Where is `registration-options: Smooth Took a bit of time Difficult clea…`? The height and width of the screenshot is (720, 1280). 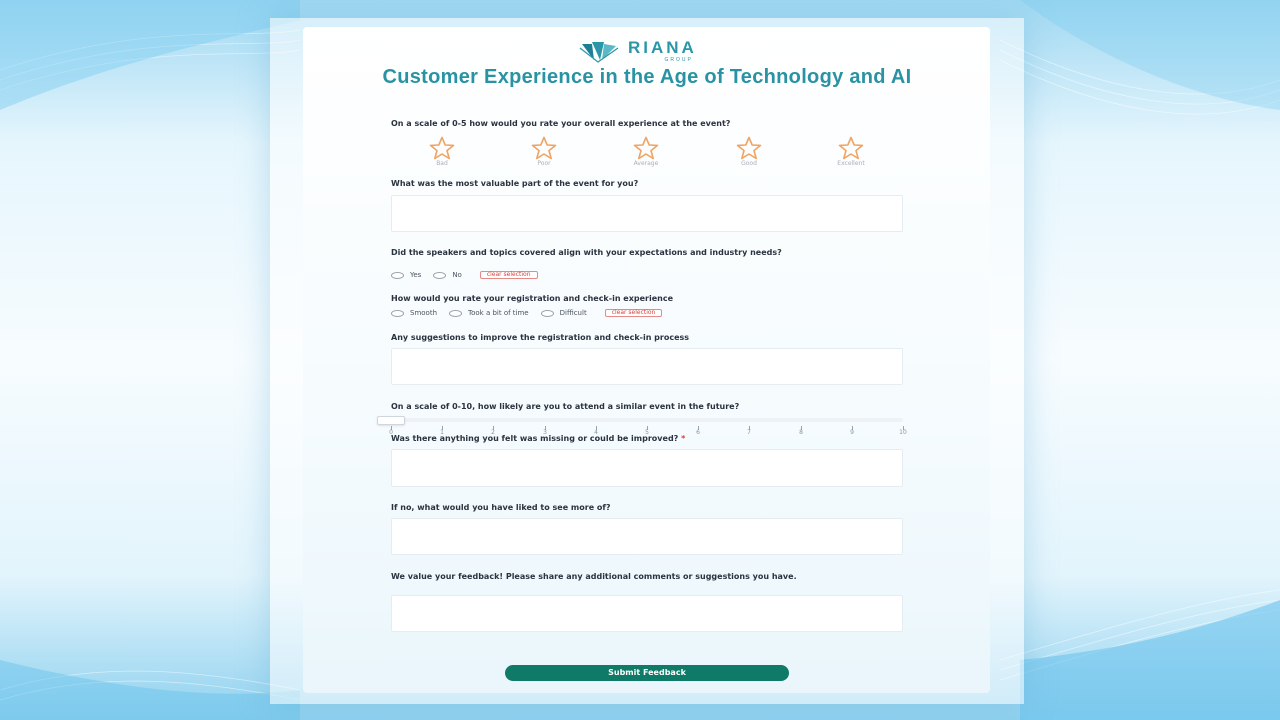
registration-options: Smooth Took a bit of time Difficult clea… is located at coordinates (527, 313).